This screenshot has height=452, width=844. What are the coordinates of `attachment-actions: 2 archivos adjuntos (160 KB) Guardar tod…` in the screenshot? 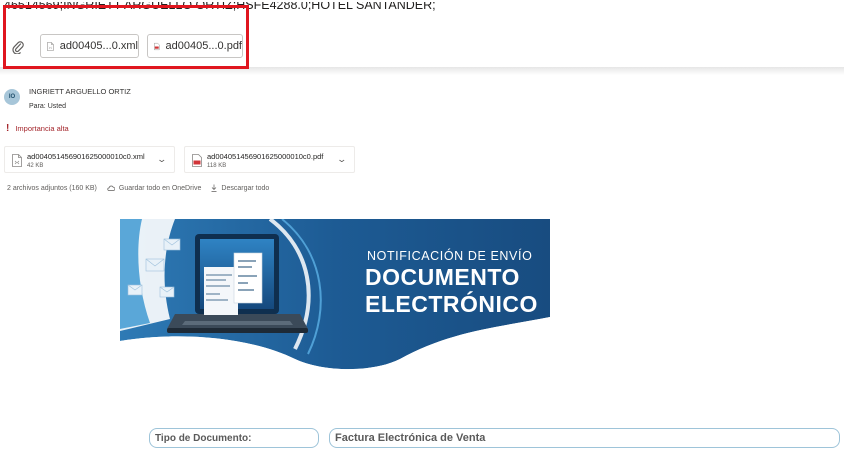 It's located at (138, 188).